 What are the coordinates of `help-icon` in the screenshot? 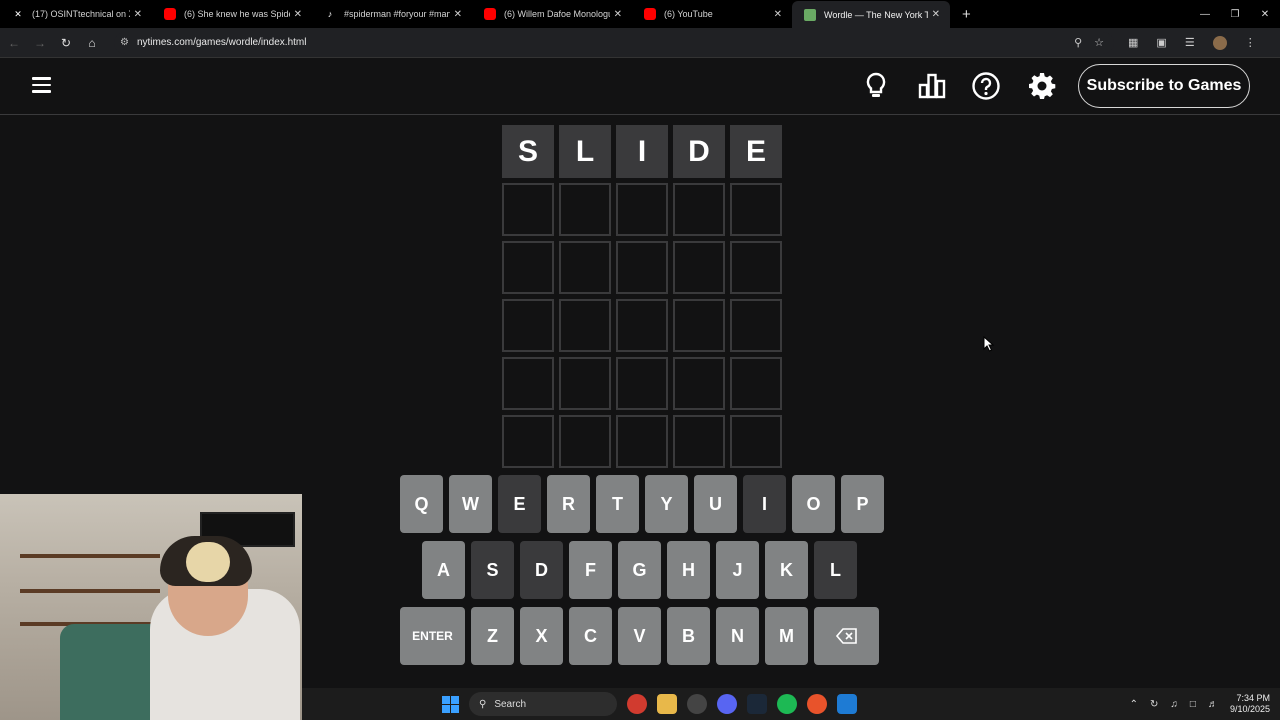 It's located at (986, 86).